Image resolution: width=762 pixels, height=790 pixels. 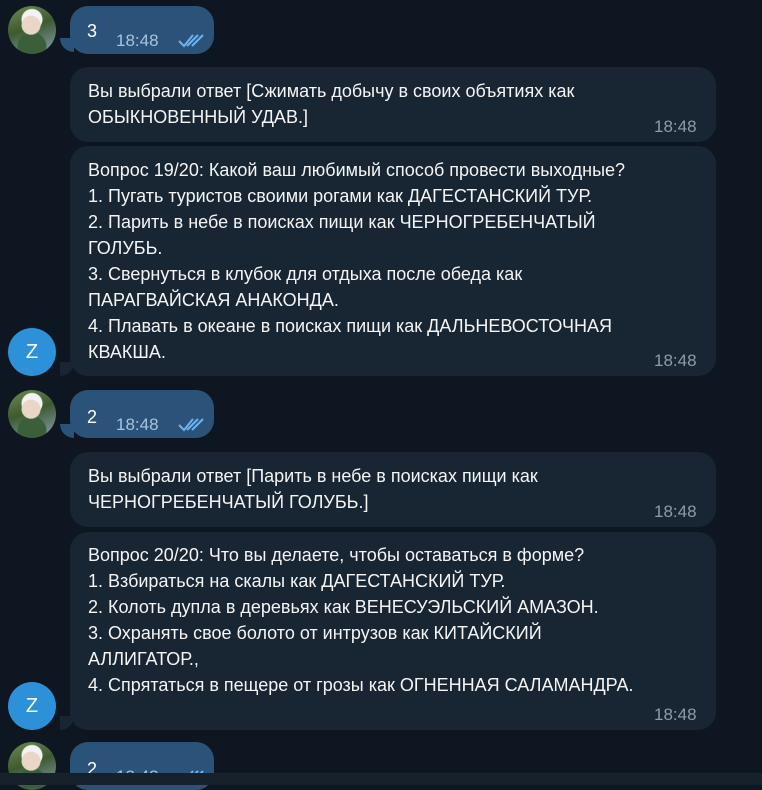 What do you see at coordinates (142, 30) in the screenshot?
I see `message-bubble-outgoing: 3 18:48` at bounding box center [142, 30].